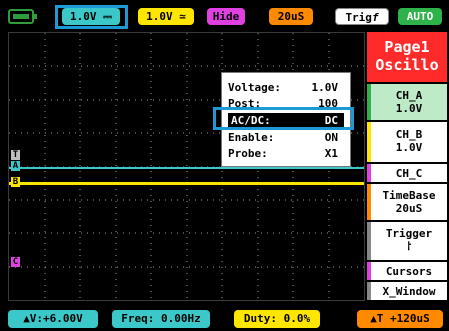  I want to click on sidebar-item-label: Trigger, so click(409, 233).